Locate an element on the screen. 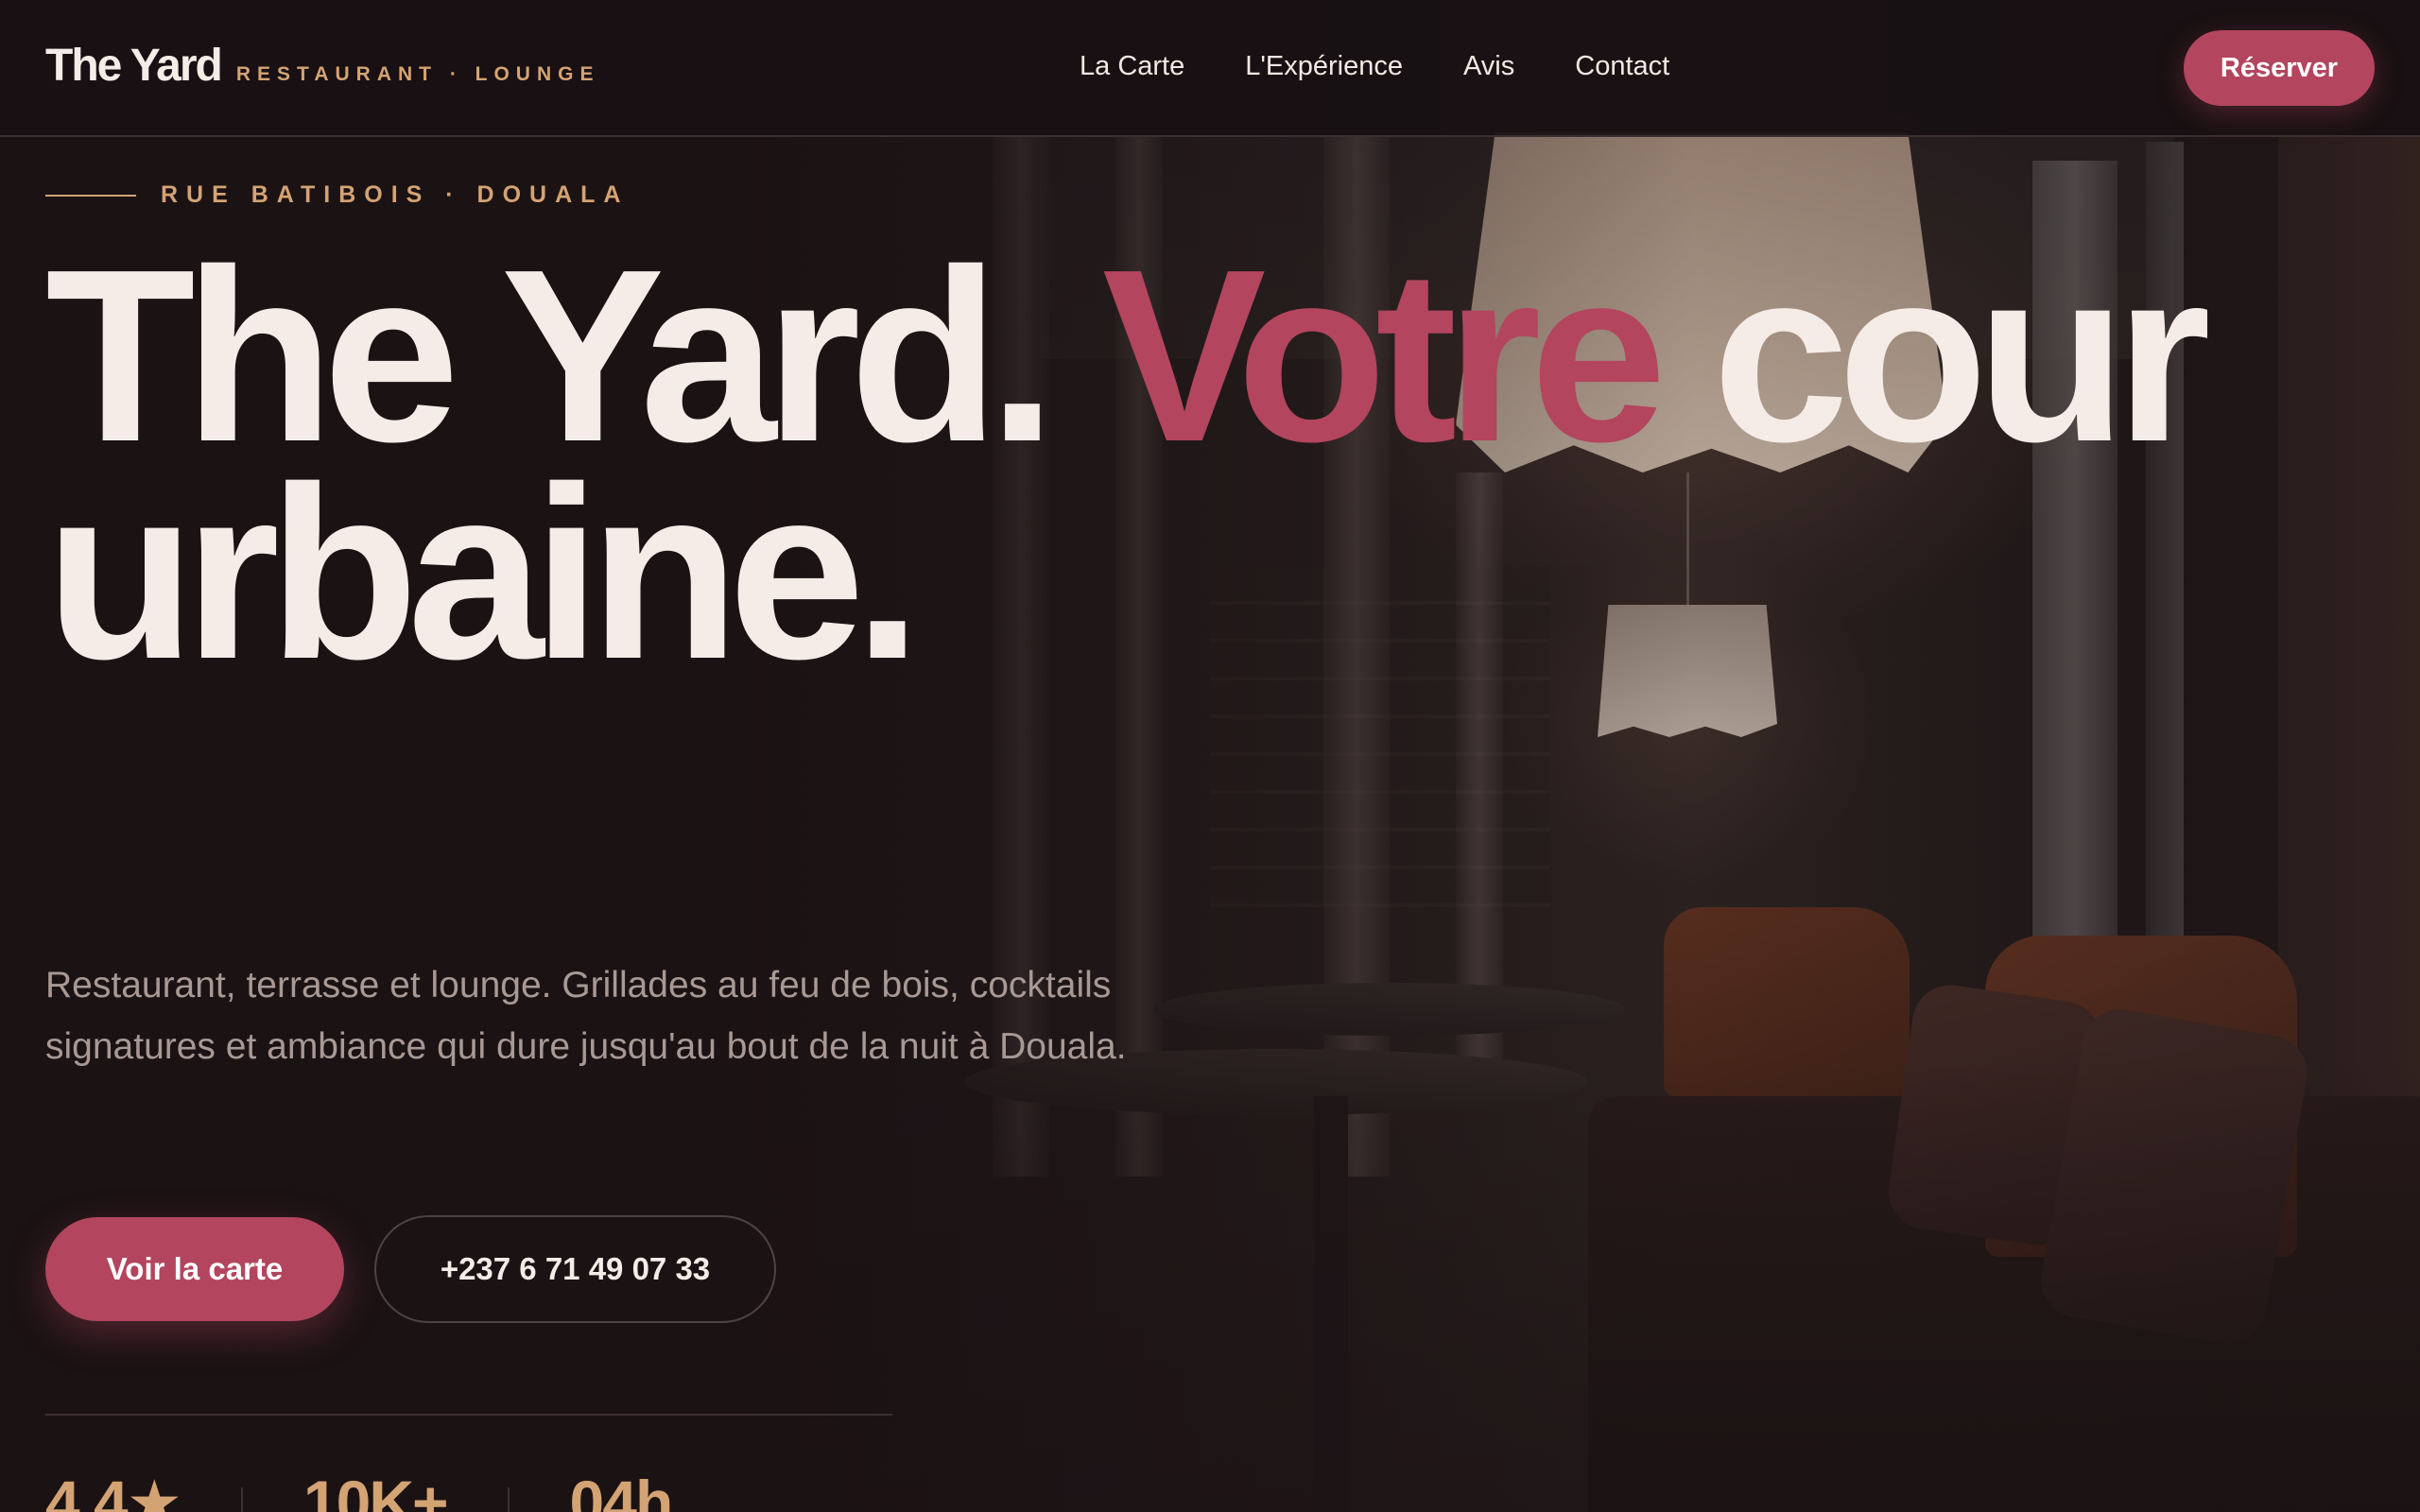  stats-row: 4.4★ 10K+ 04h is located at coordinates (359, 1489).